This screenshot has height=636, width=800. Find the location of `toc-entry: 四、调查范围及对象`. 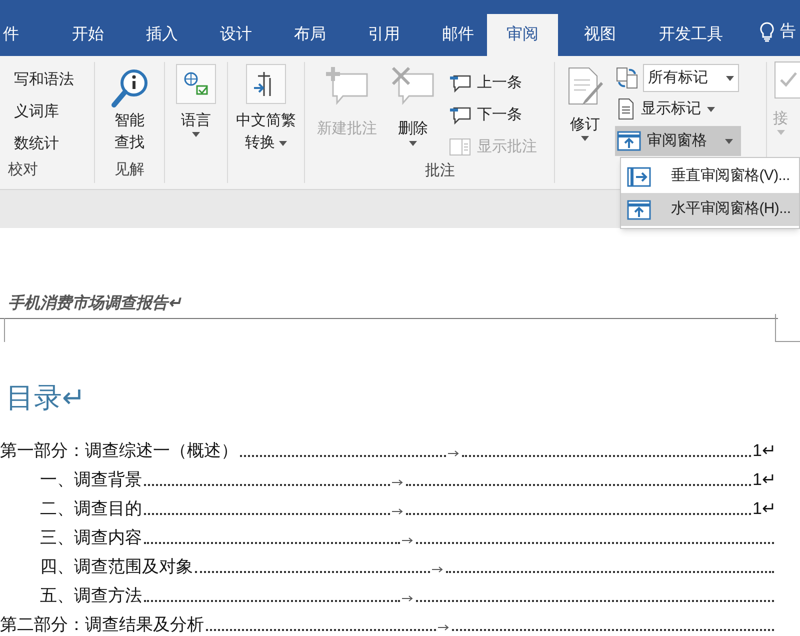

toc-entry: 四、调查范围及对象 is located at coordinates (116, 567).